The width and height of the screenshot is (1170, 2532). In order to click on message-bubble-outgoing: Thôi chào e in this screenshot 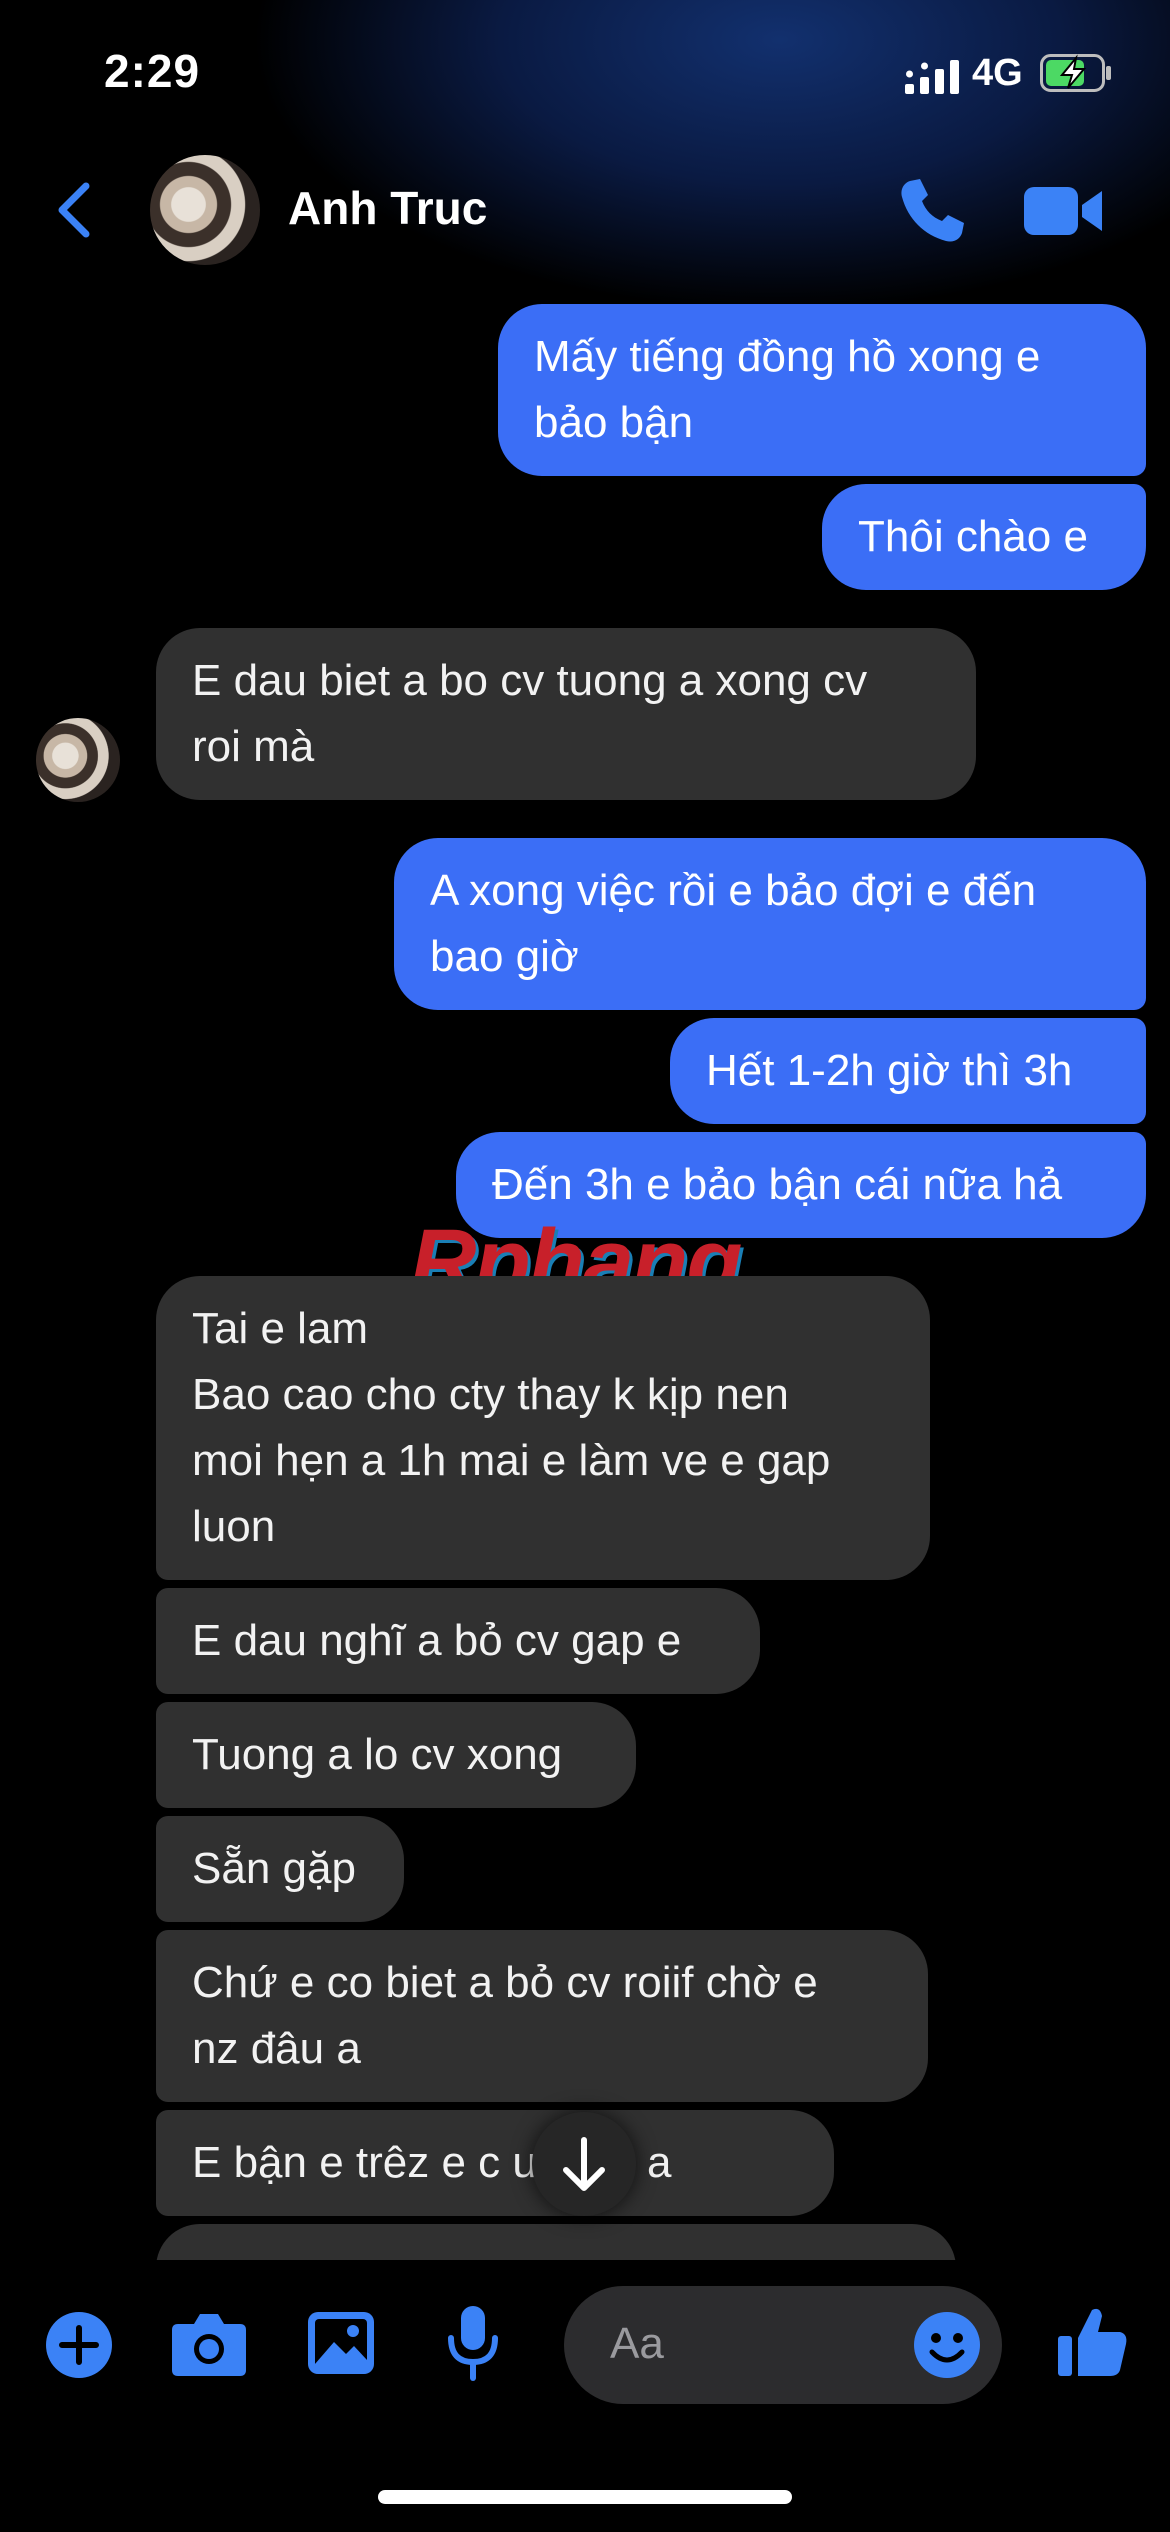, I will do `click(984, 537)`.